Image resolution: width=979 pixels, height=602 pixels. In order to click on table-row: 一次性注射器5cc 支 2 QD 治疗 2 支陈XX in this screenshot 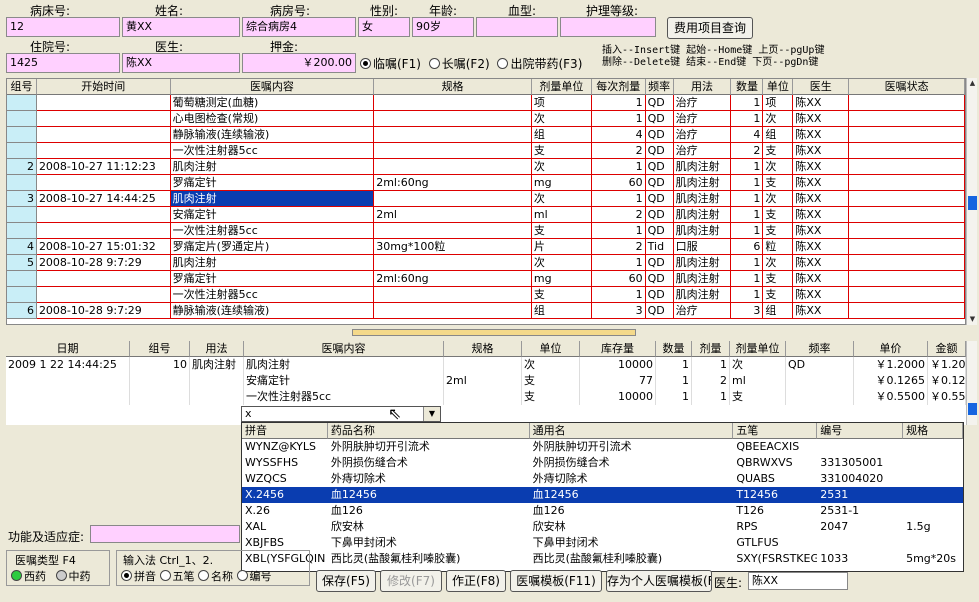, I will do `click(486, 151)`.